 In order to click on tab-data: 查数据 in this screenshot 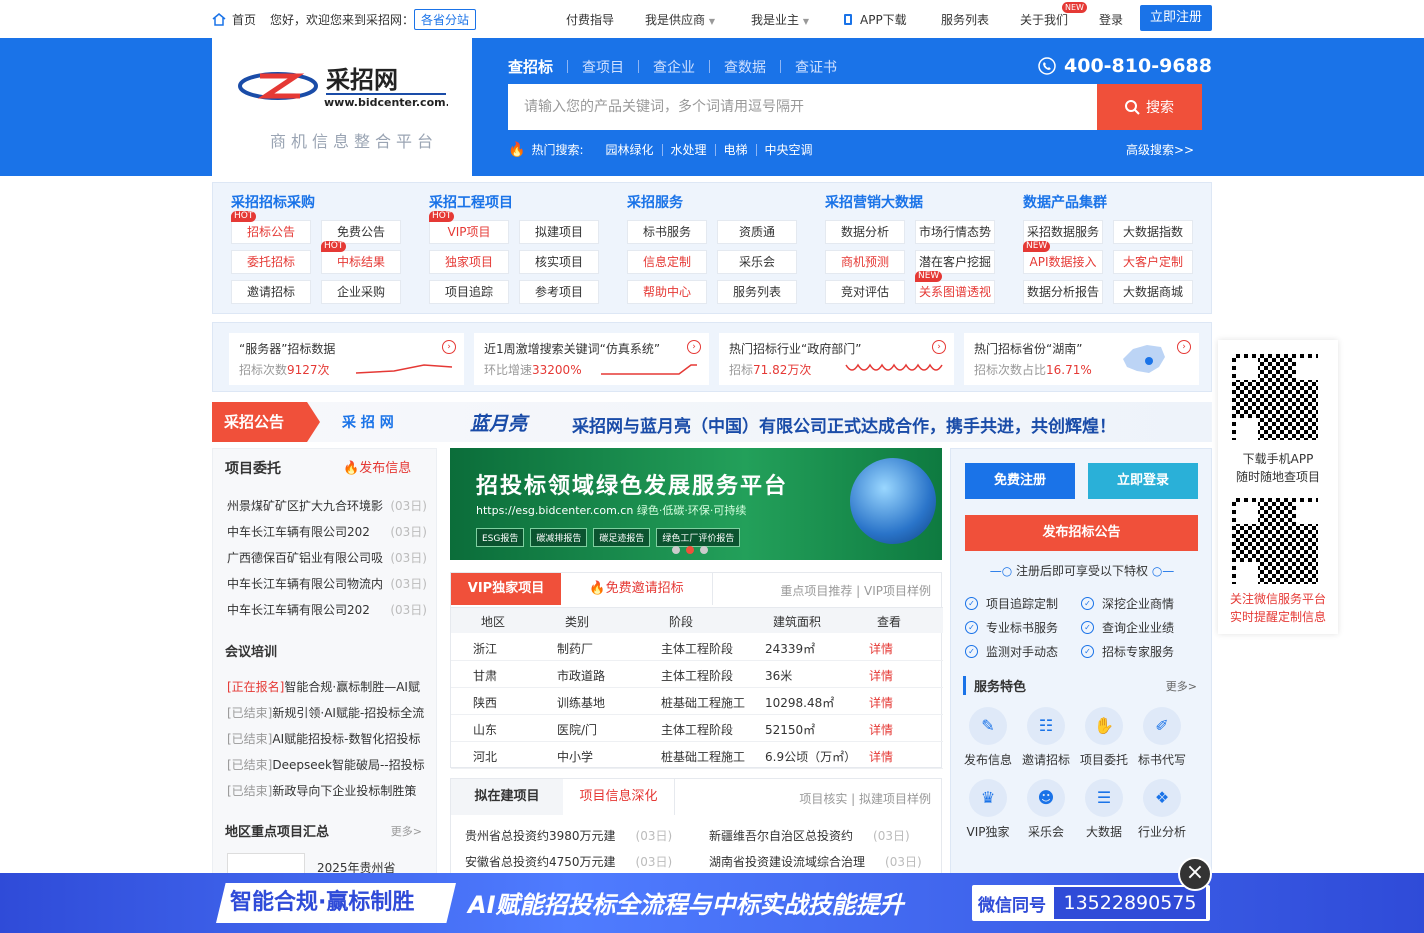, I will do `click(745, 67)`.